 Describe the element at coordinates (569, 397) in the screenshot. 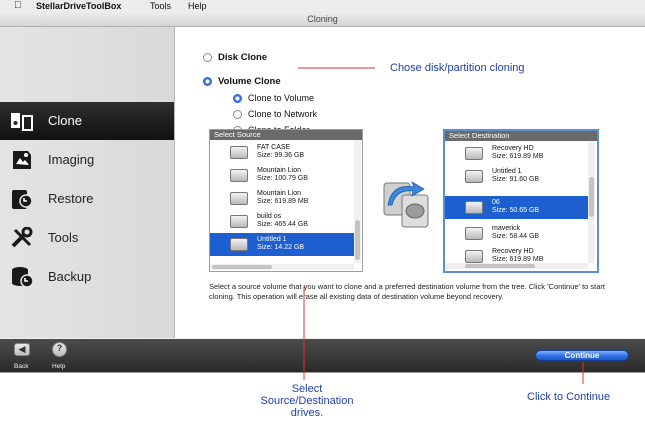

I see `annotation-click-continue: Click to Continue` at that location.